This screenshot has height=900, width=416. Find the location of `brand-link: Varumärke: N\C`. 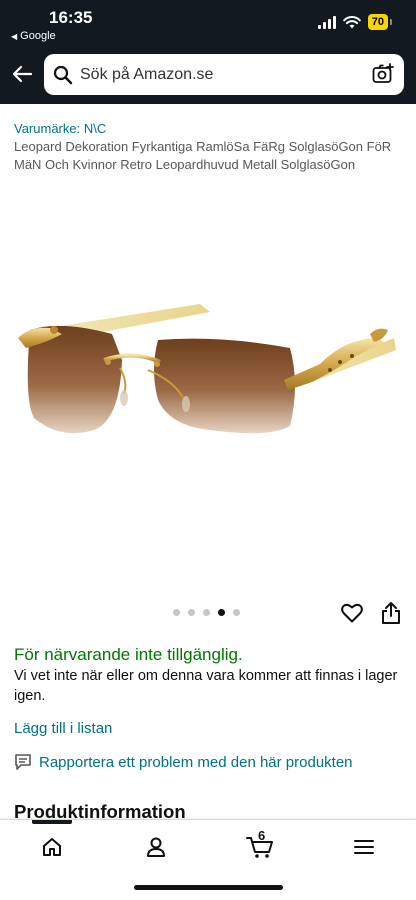

brand-link: Varumärke: N\C is located at coordinates (60, 128).